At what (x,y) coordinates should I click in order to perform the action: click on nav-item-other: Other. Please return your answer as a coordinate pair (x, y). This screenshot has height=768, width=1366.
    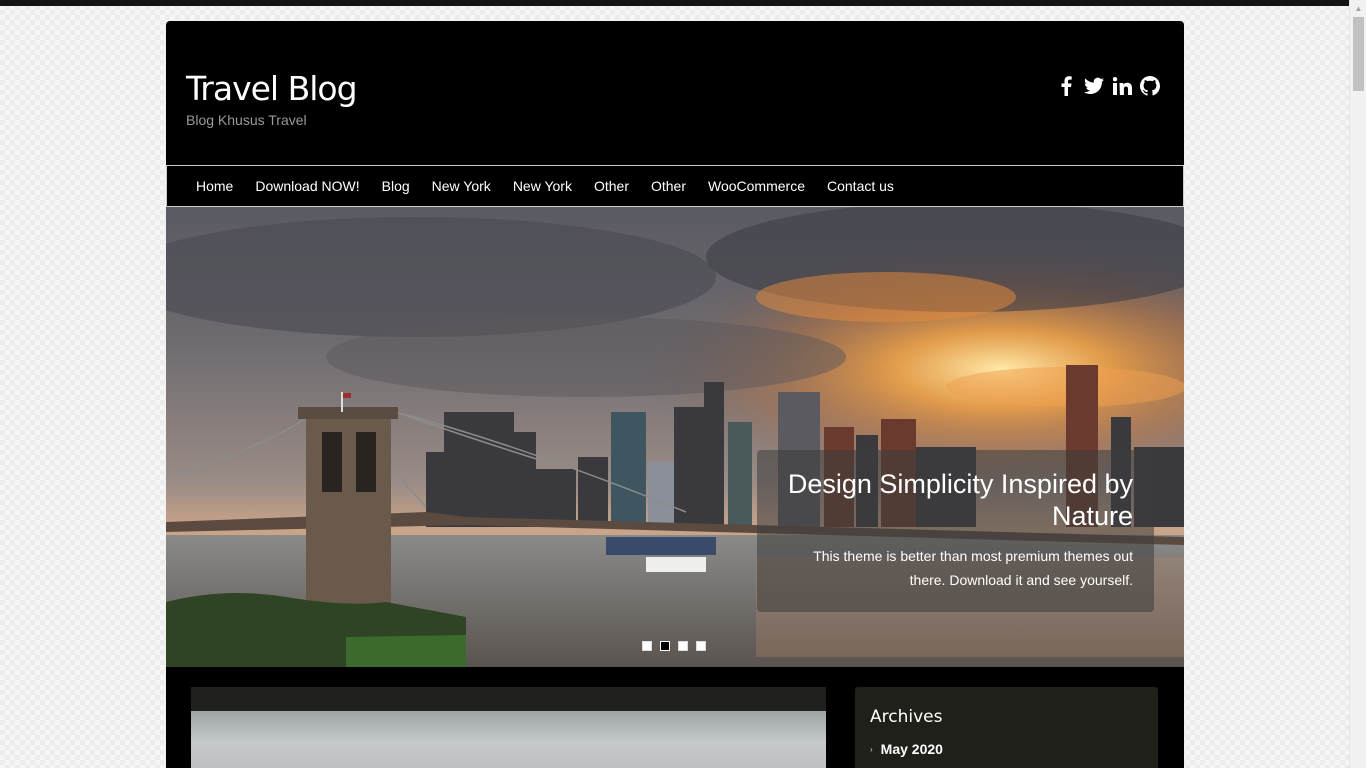
    Looking at the image, I should click on (611, 186).